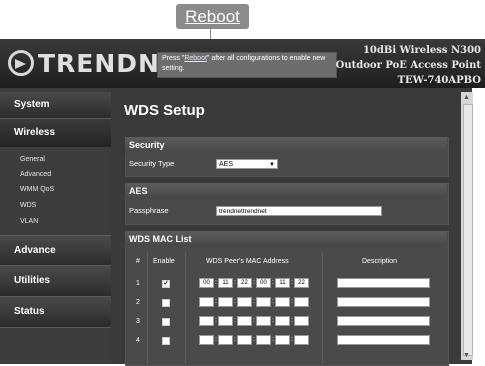 Image resolution: width=485 pixels, height=366 pixels. Describe the element at coordinates (421, 50) in the screenshot. I see `product-line-1: 10dBi Wireless N300` at that location.